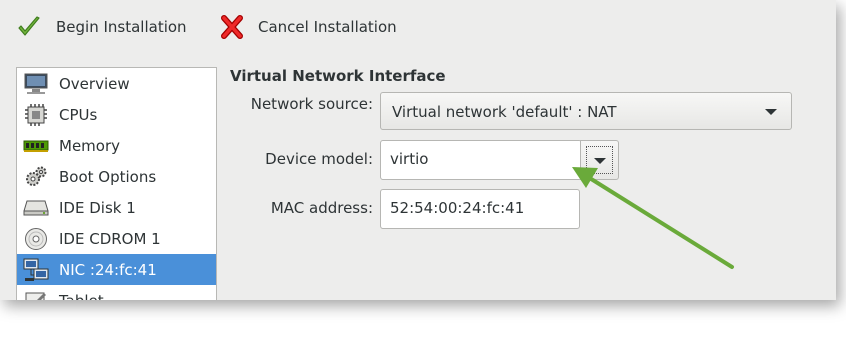  What do you see at coordinates (481, 160) in the screenshot?
I see `device-model-input: virtio` at bounding box center [481, 160].